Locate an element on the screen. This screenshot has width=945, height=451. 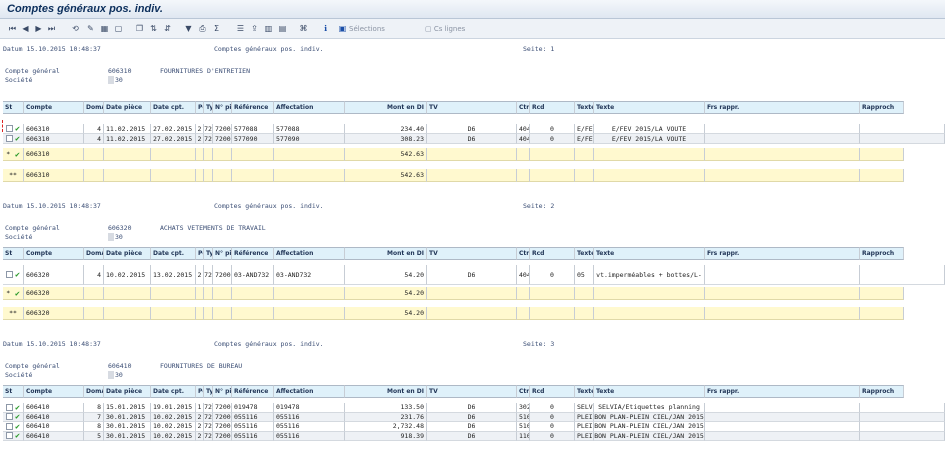
select-all-icon: ▦ is located at coordinates (104, 29).